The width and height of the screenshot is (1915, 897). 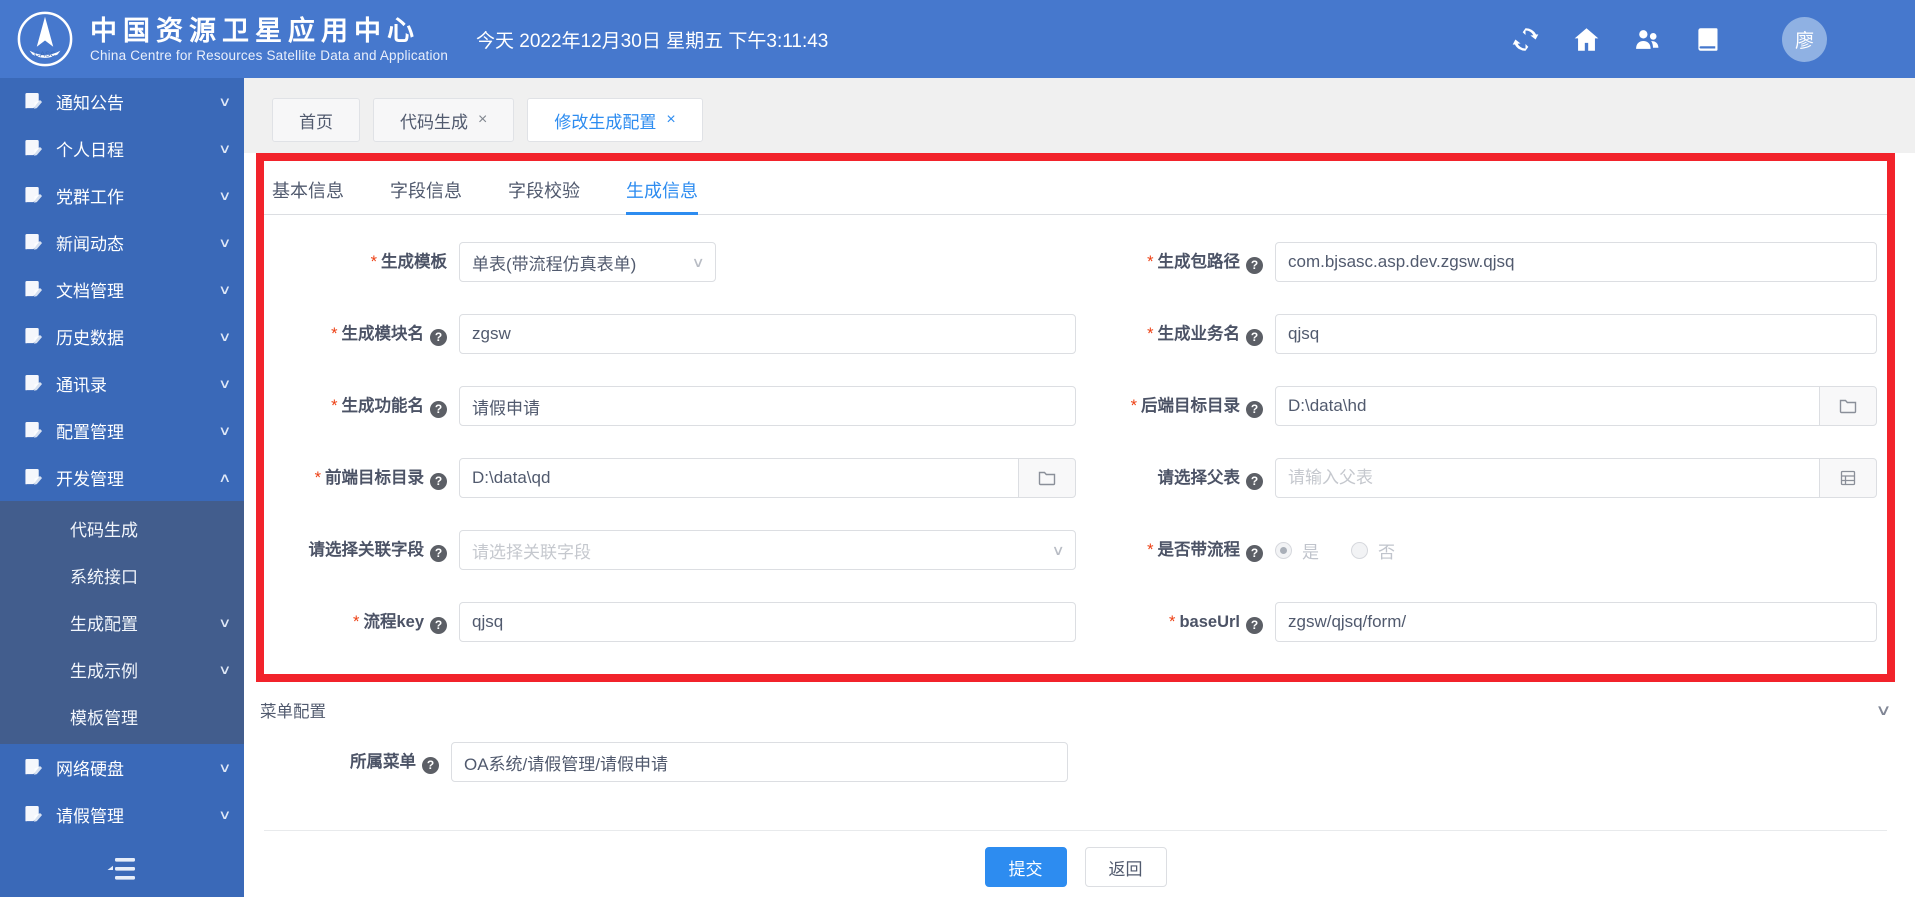 What do you see at coordinates (1547, 478) in the screenshot?
I see `parent-table-input` at bounding box center [1547, 478].